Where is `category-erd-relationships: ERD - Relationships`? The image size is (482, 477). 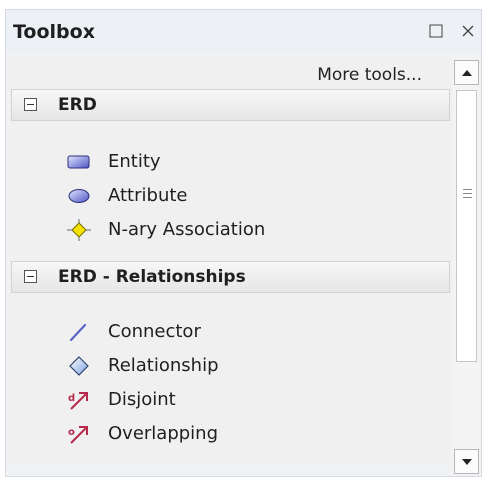
category-erd-relationships: ERD - Relationships is located at coordinates (230, 277).